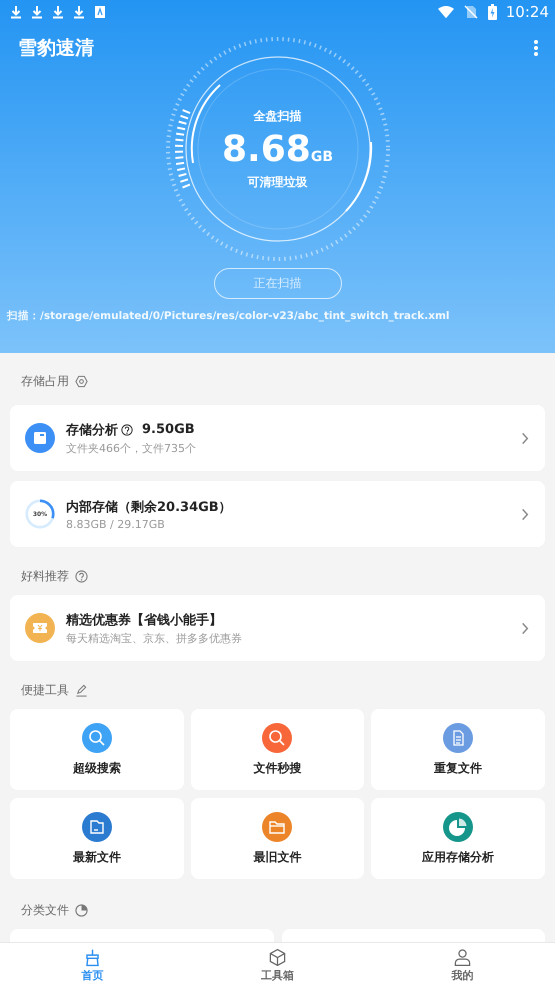 This screenshot has height=988, width=555. I want to click on tool-tile: 最新文件, so click(97, 838).